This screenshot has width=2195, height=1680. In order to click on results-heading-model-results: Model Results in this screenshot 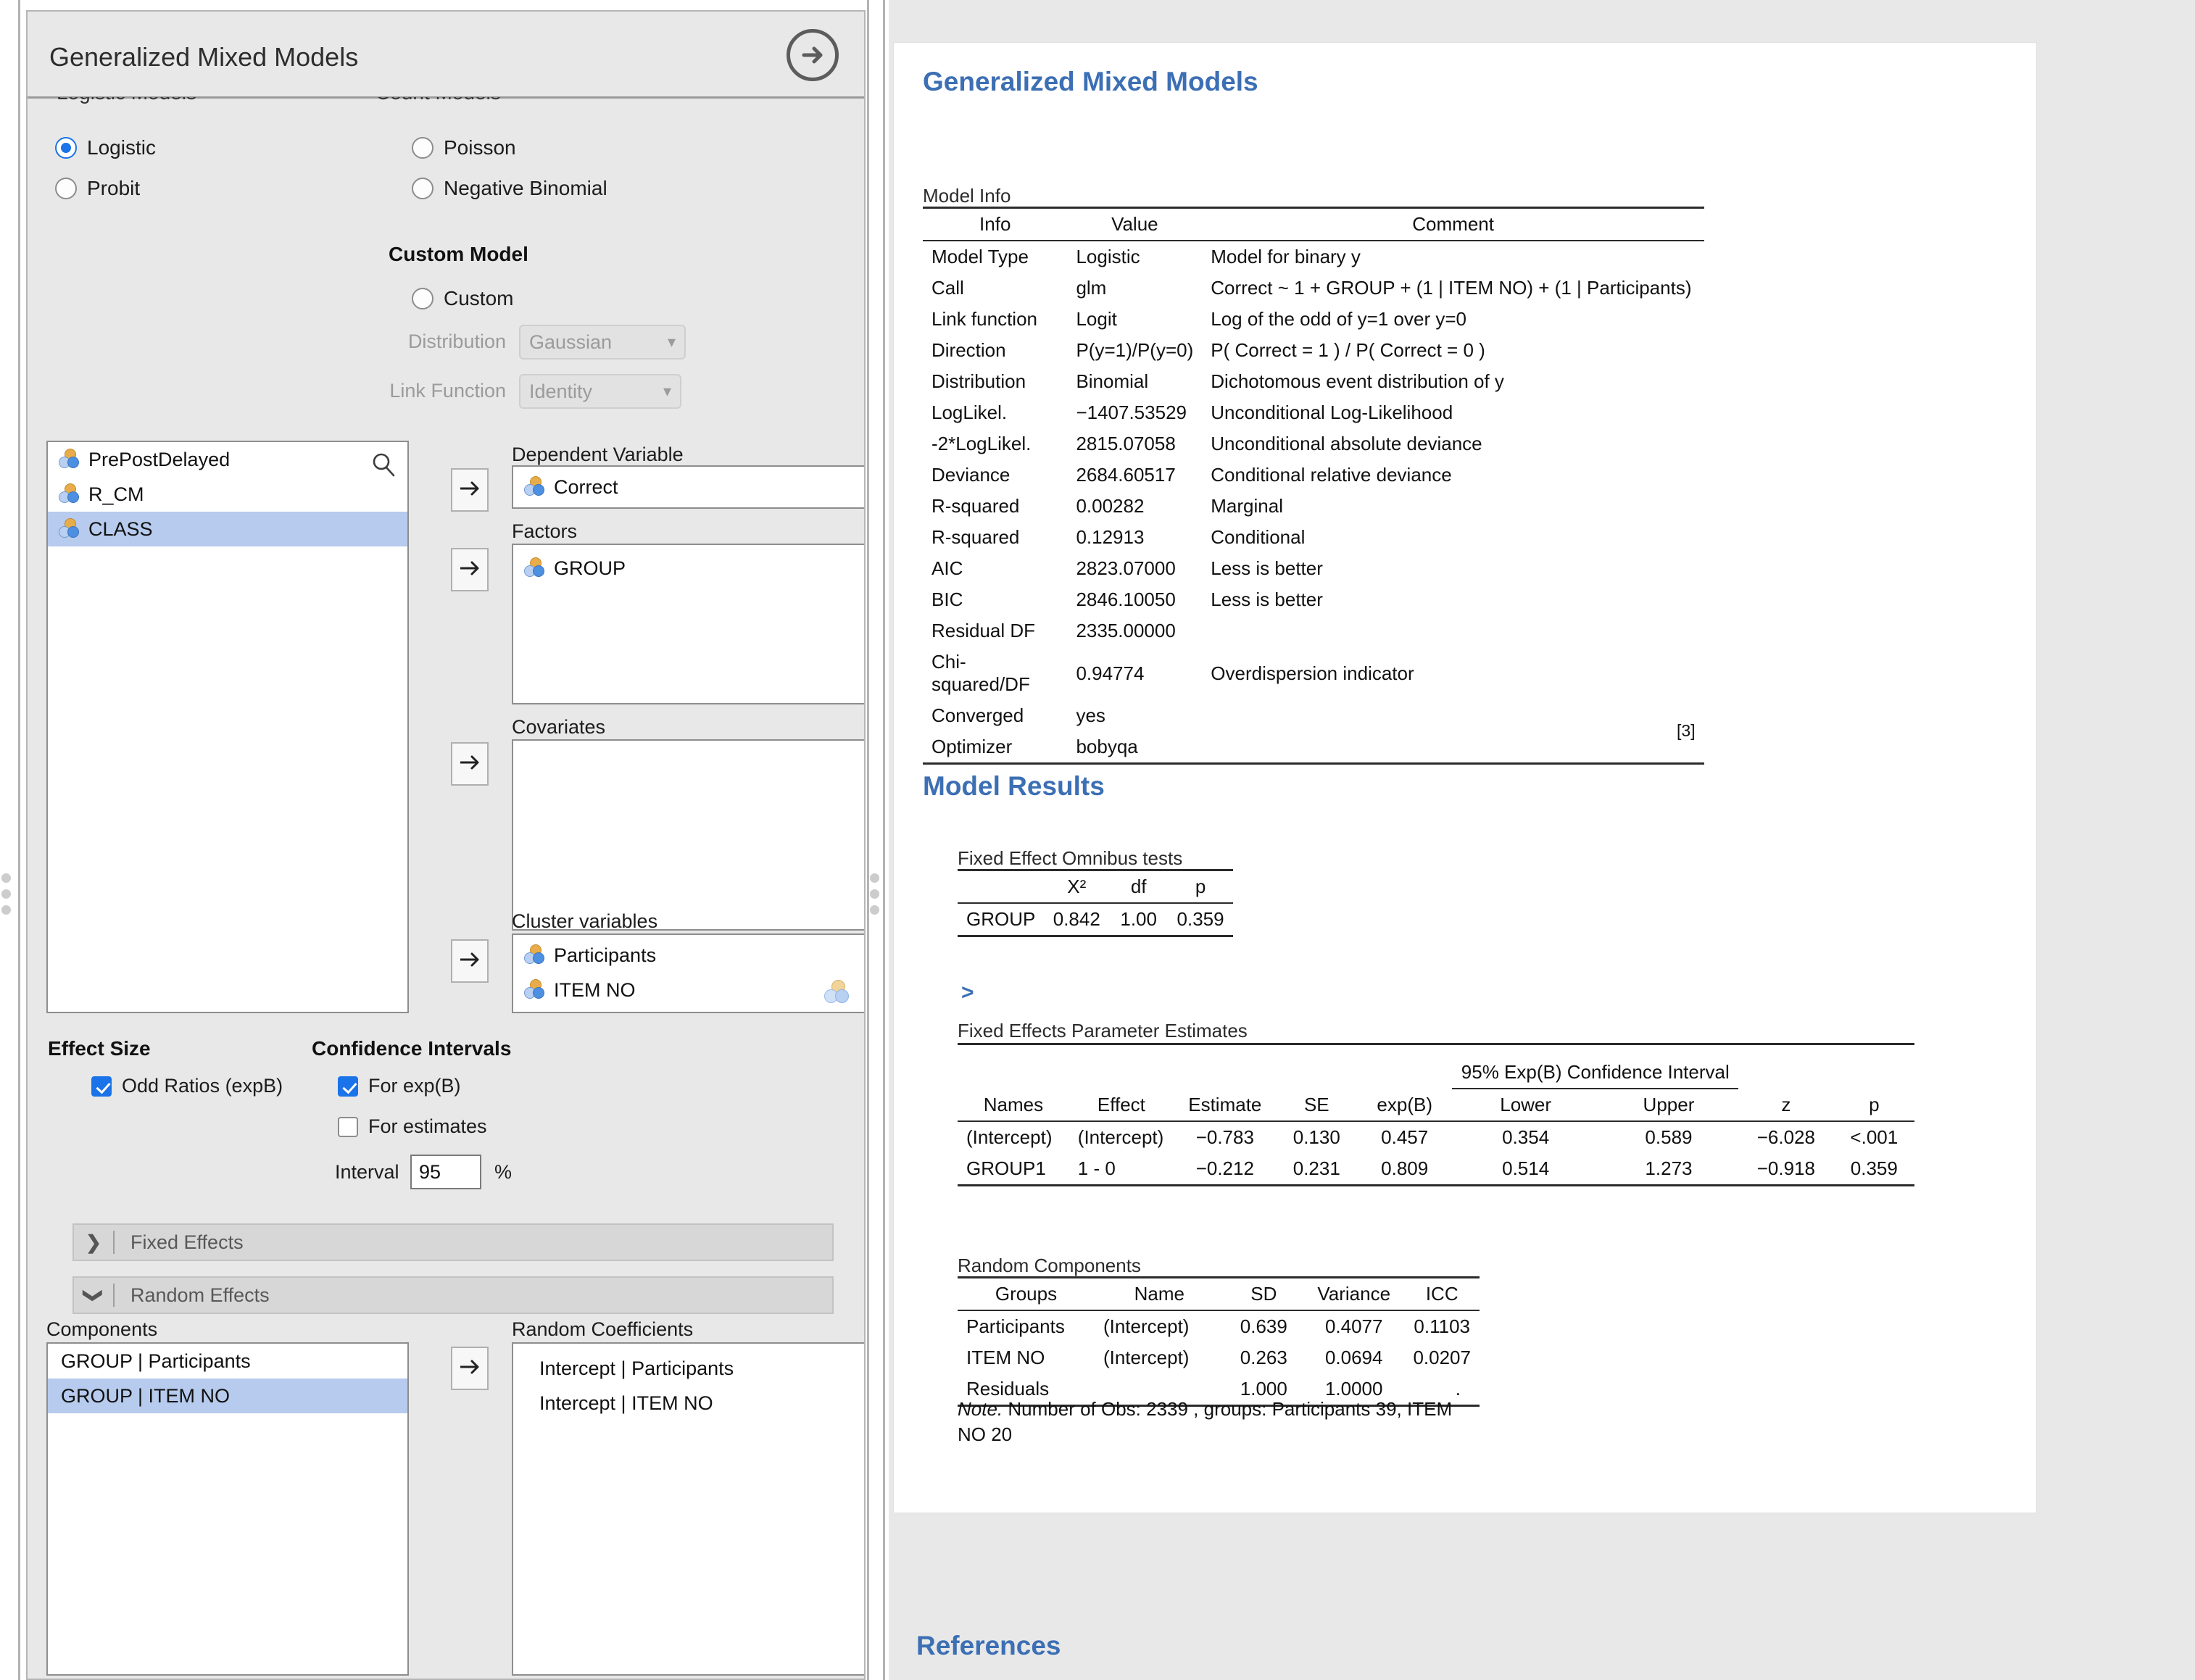, I will do `click(1014, 786)`.